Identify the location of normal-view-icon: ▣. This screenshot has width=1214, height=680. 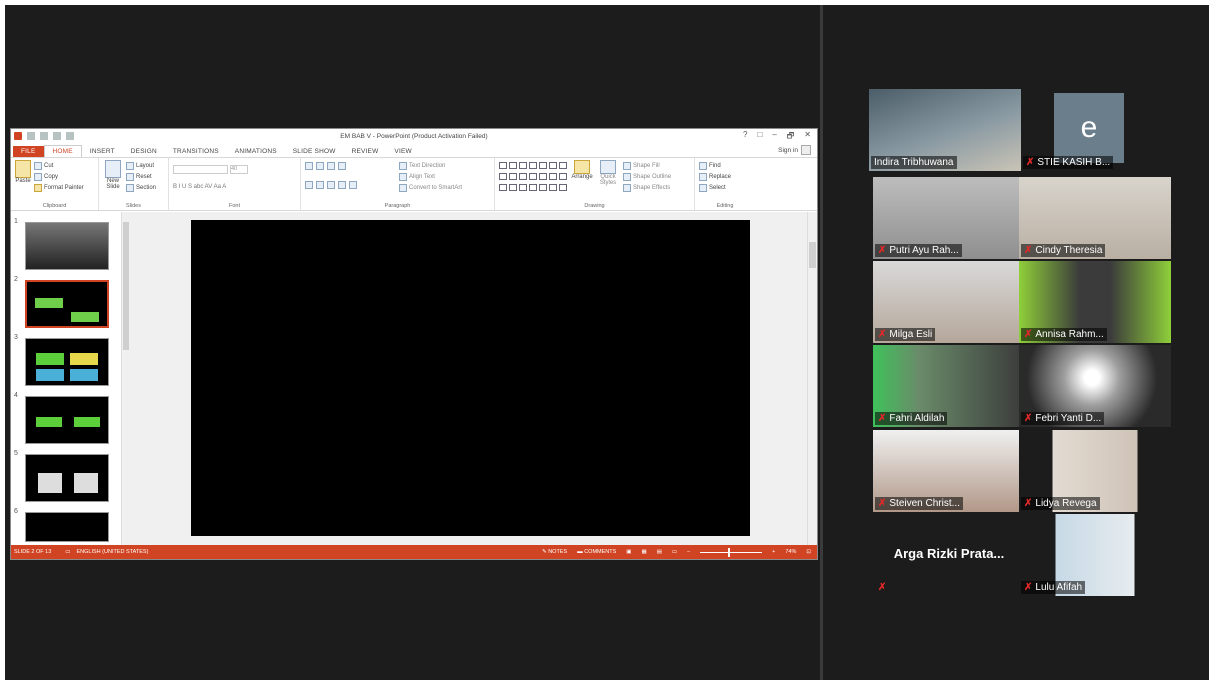
(628, 552).